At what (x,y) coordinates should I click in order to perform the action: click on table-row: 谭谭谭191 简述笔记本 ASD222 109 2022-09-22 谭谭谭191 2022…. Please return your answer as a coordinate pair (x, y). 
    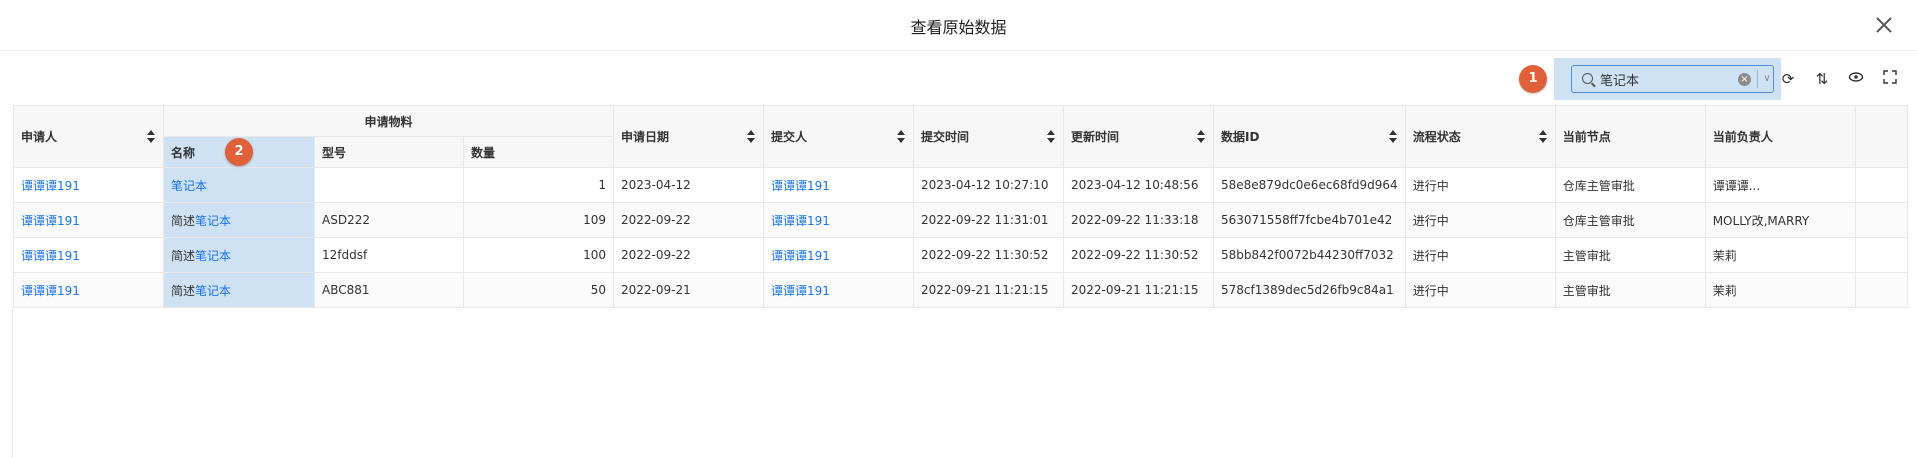
    Looking at the image, I should click on (960, 220).